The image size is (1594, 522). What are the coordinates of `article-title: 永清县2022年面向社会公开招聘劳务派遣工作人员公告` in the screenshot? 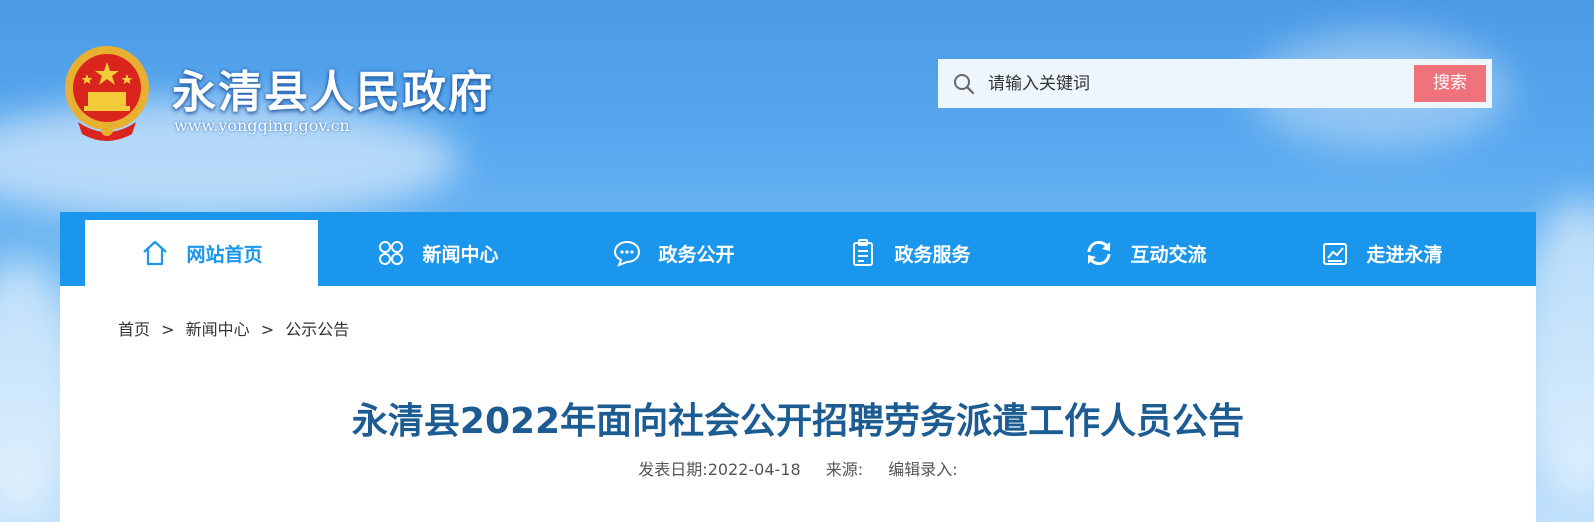 It's located at (798, 421).